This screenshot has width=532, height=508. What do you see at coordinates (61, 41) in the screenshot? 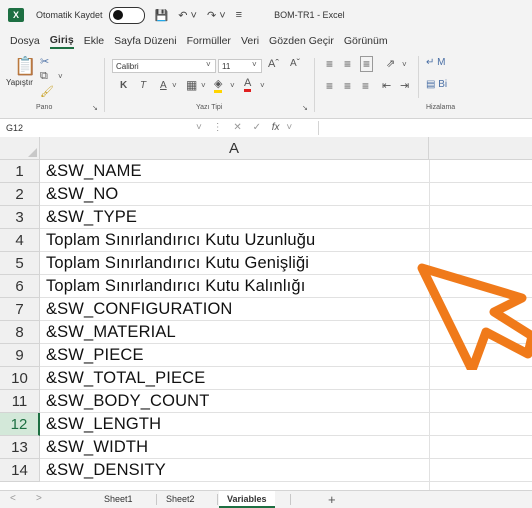
I see `tab-home: Giriş` at bounding box center [61, 41].